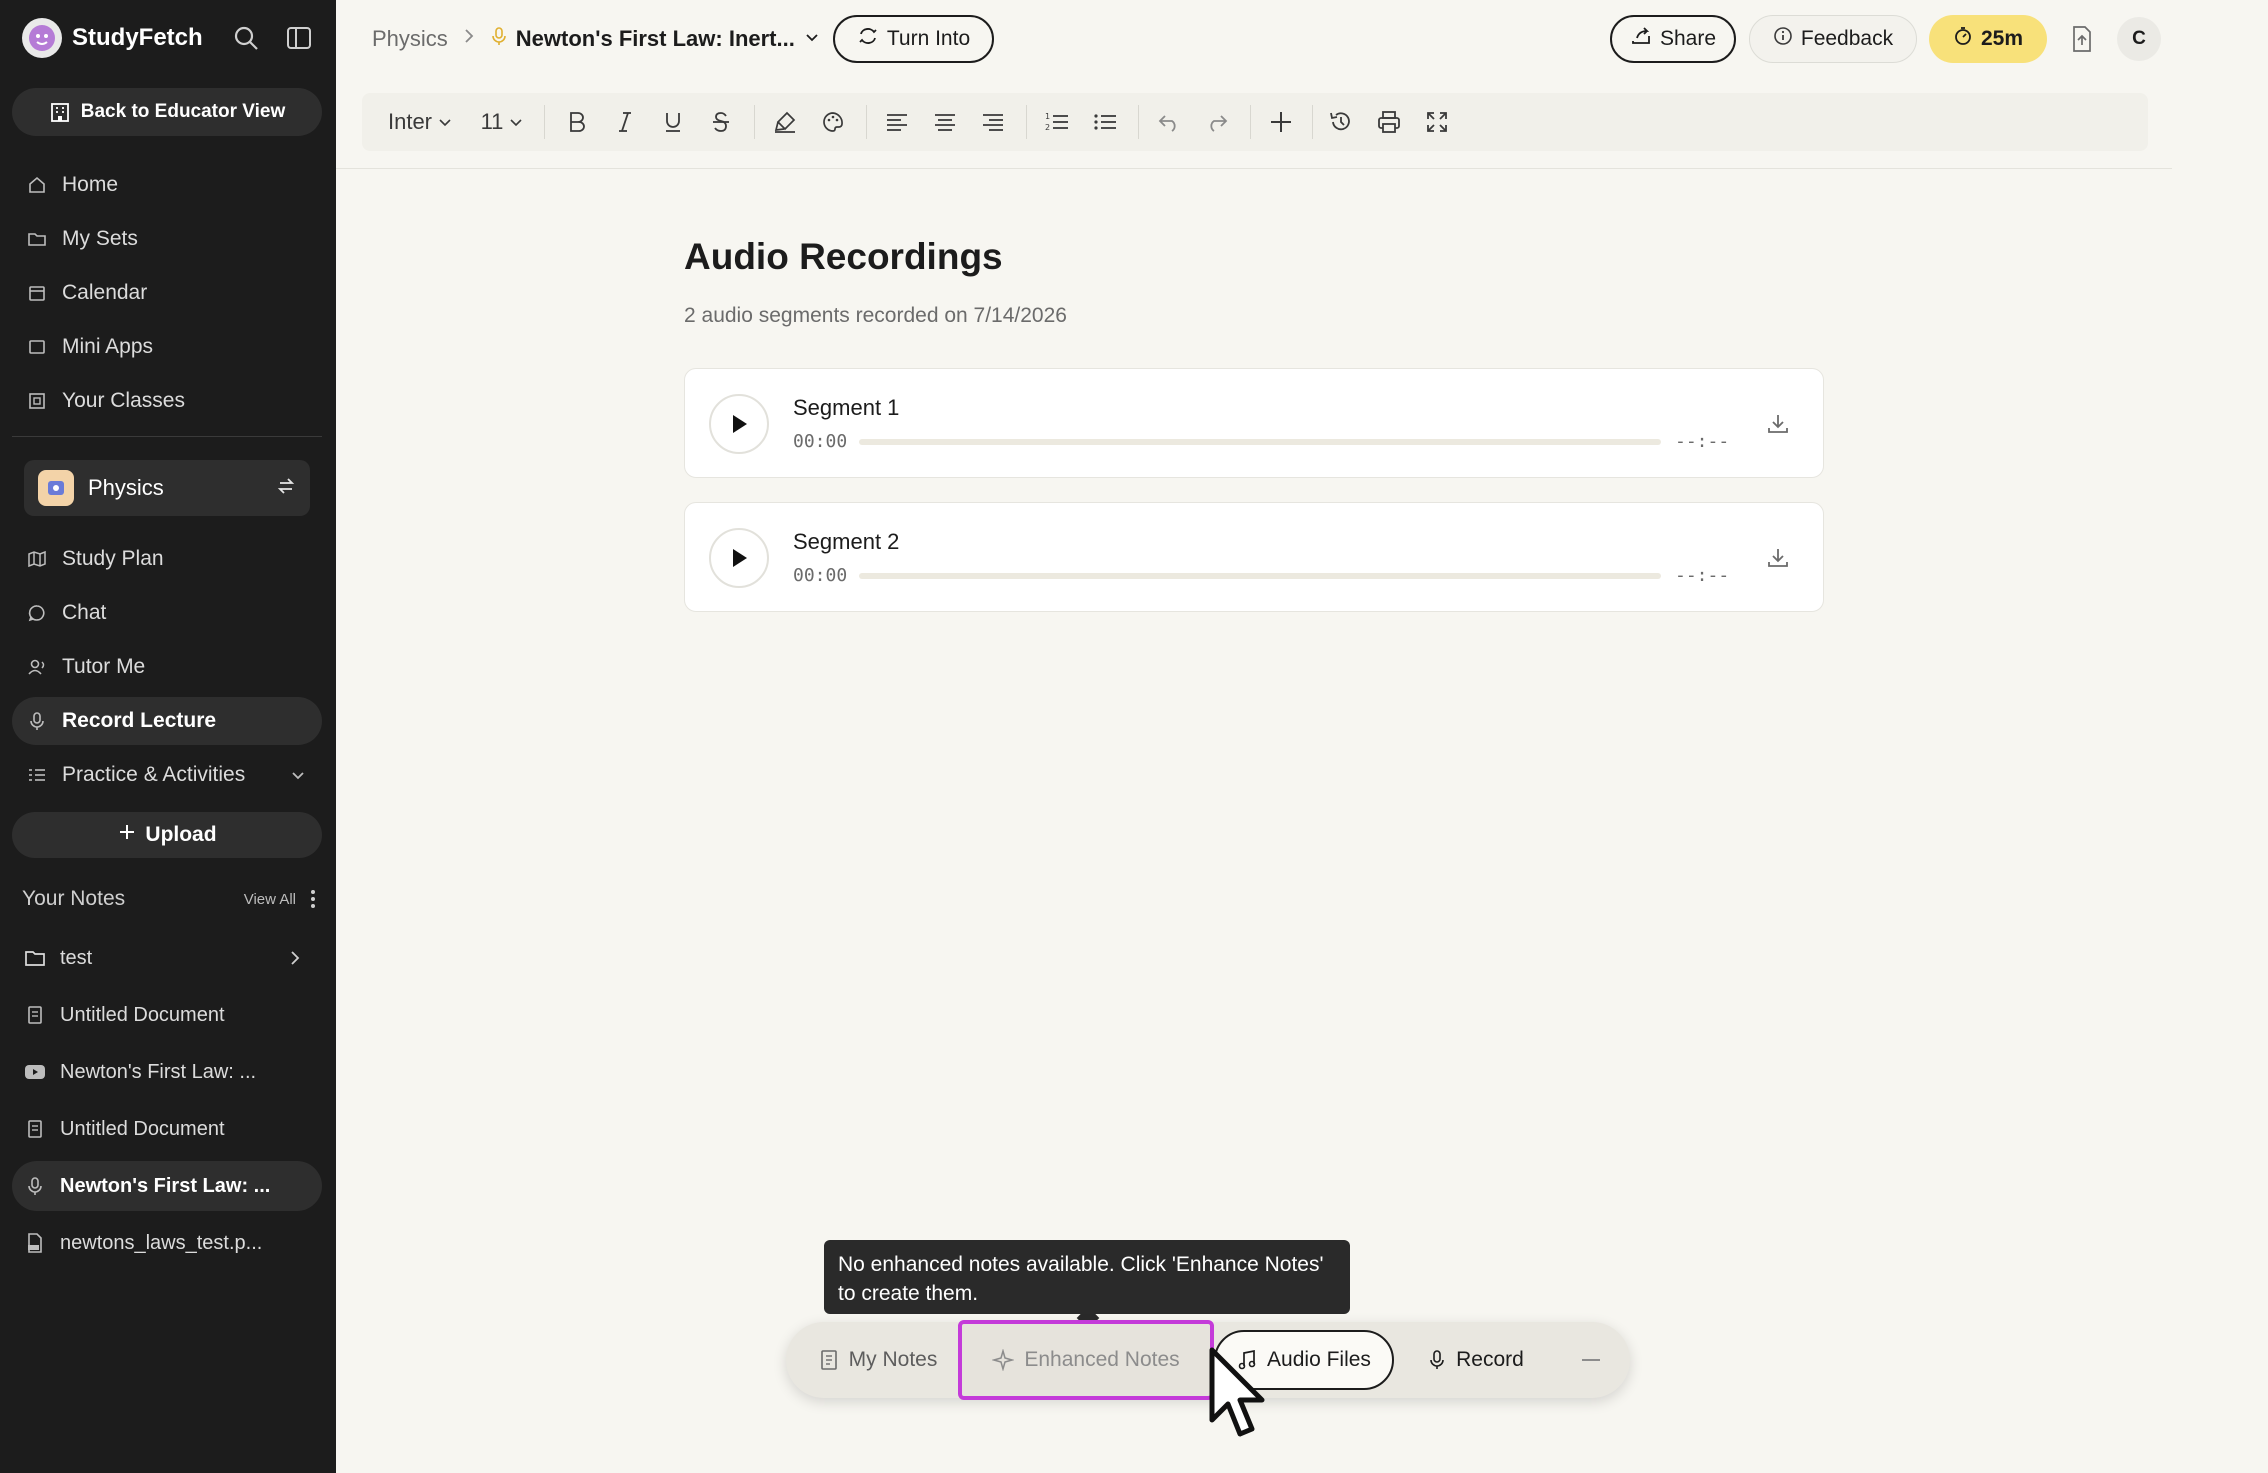  I want to click on sidebar-item-tutor-me: Tutor Me, so click(167, 667).